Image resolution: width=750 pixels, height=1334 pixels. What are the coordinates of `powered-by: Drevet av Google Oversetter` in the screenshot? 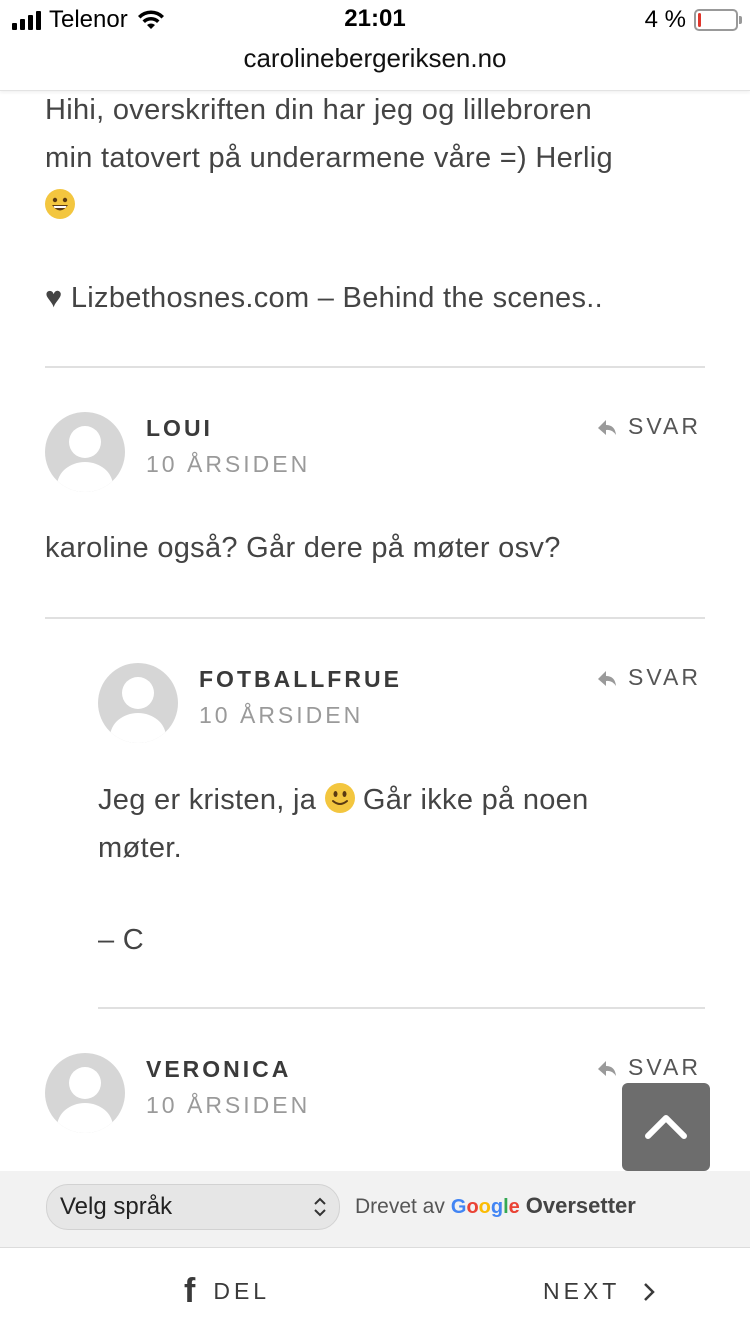 It's located at (495, 1206).